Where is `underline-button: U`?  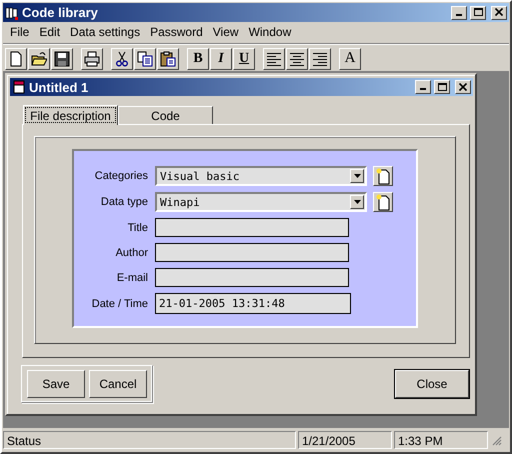
underline-button: U is located at coordinates (244, 59).